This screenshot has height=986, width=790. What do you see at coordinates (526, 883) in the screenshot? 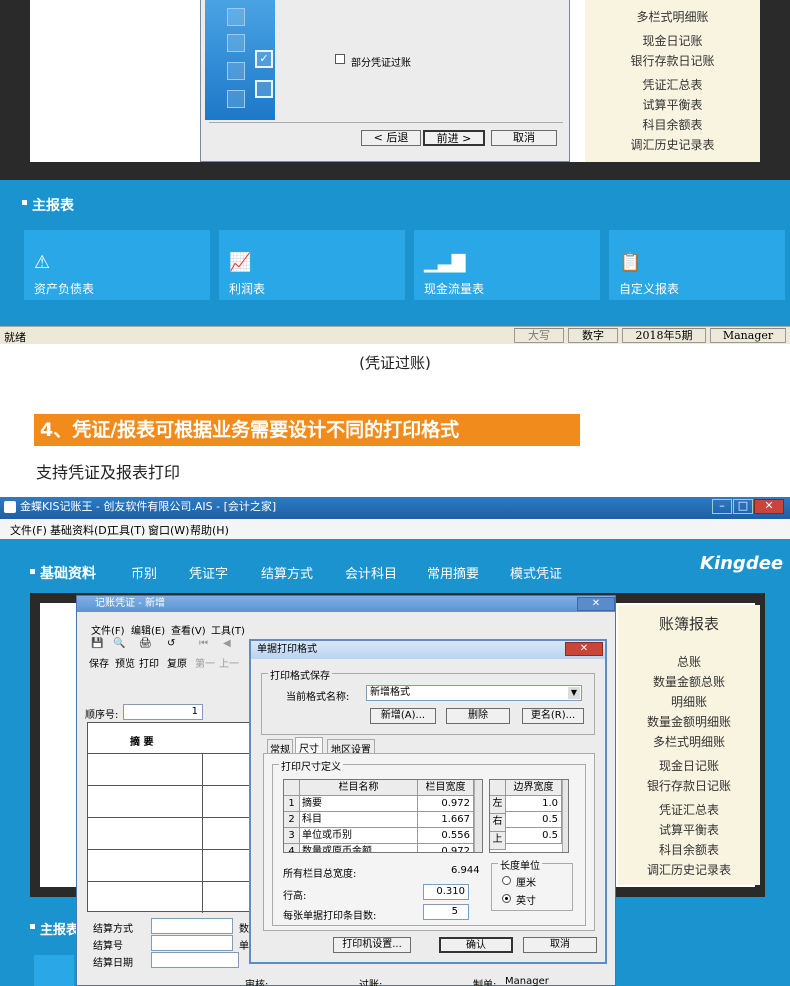
I see `unit-cm-label: 厘米` at bounding box center [526, 883].